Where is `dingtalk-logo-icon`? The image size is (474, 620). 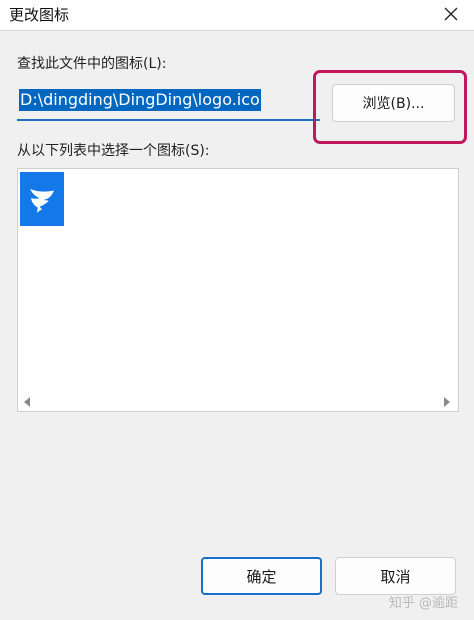
dingtalk-logo-icon is located at coordinates (42, 200).